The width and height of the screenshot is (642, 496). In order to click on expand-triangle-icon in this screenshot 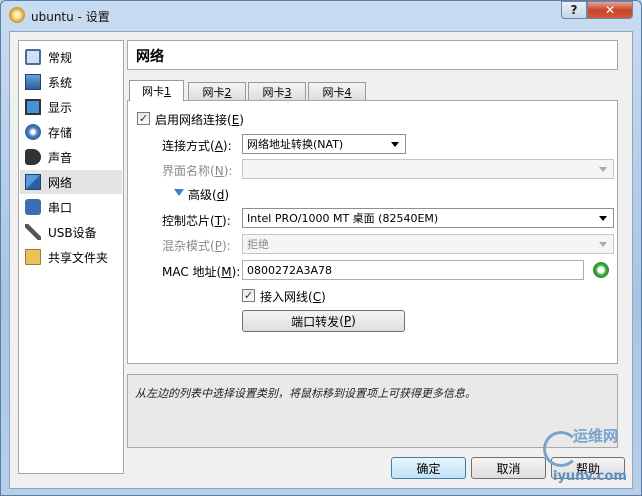, I will do `click(179, 192)`.